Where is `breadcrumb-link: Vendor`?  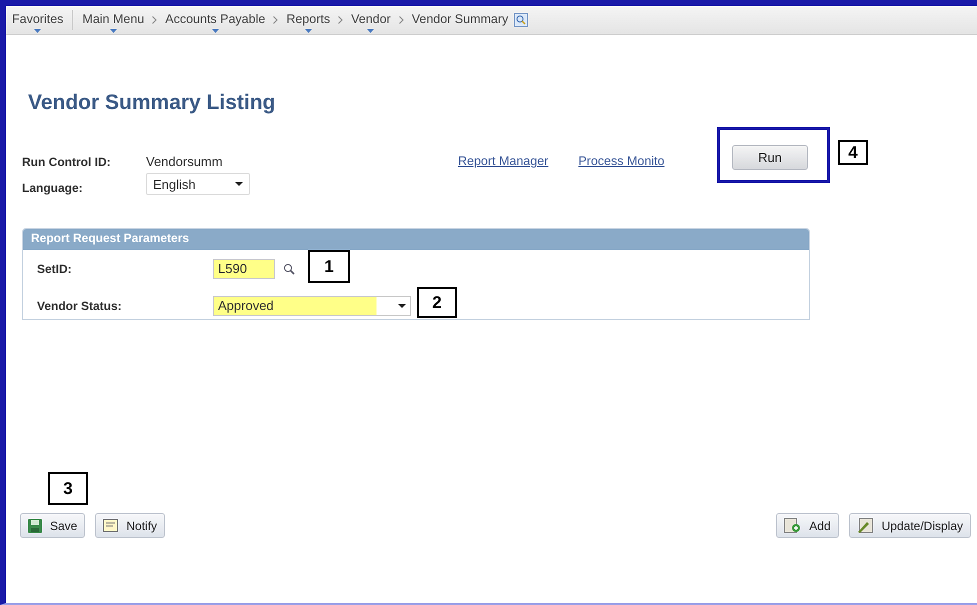
breadcrumb-link: Vendor is located at coordinates (371, 20).